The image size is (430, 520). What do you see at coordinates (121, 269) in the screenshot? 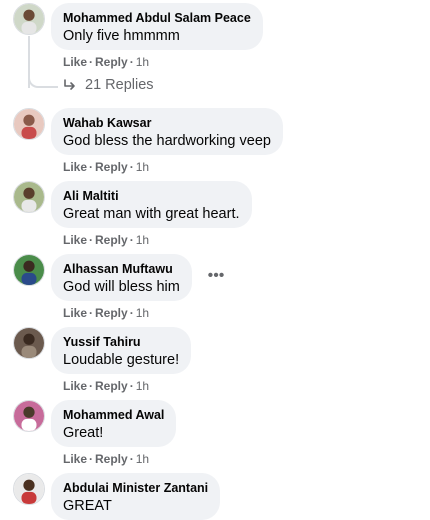
I see `comment-author: Alhassan Muftawu` at bounding box center [121, 269].